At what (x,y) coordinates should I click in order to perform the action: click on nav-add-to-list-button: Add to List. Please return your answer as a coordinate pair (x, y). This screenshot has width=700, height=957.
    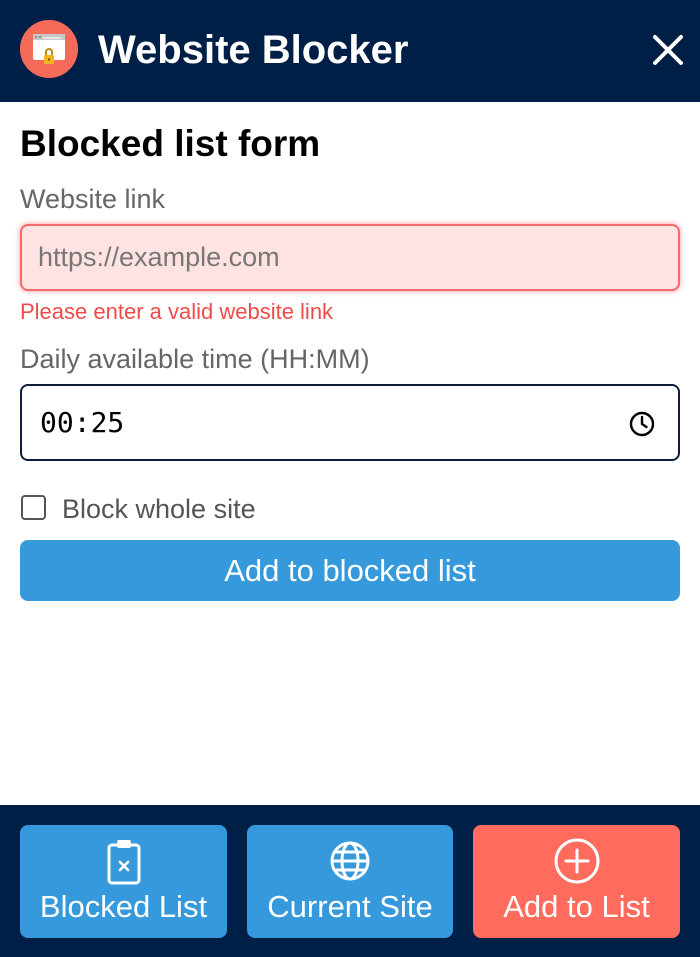
    Looking at the image, I should click on (576, 881).